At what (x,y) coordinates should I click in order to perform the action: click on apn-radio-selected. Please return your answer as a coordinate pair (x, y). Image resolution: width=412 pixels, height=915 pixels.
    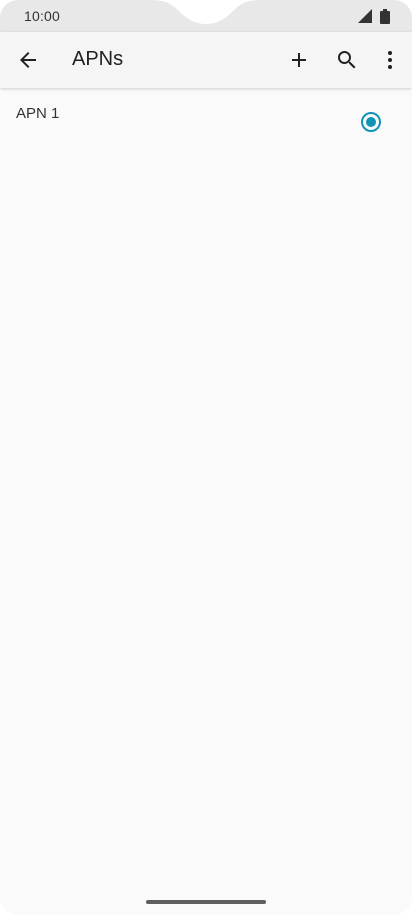
    Looking at the image, I should click on (371, 122).